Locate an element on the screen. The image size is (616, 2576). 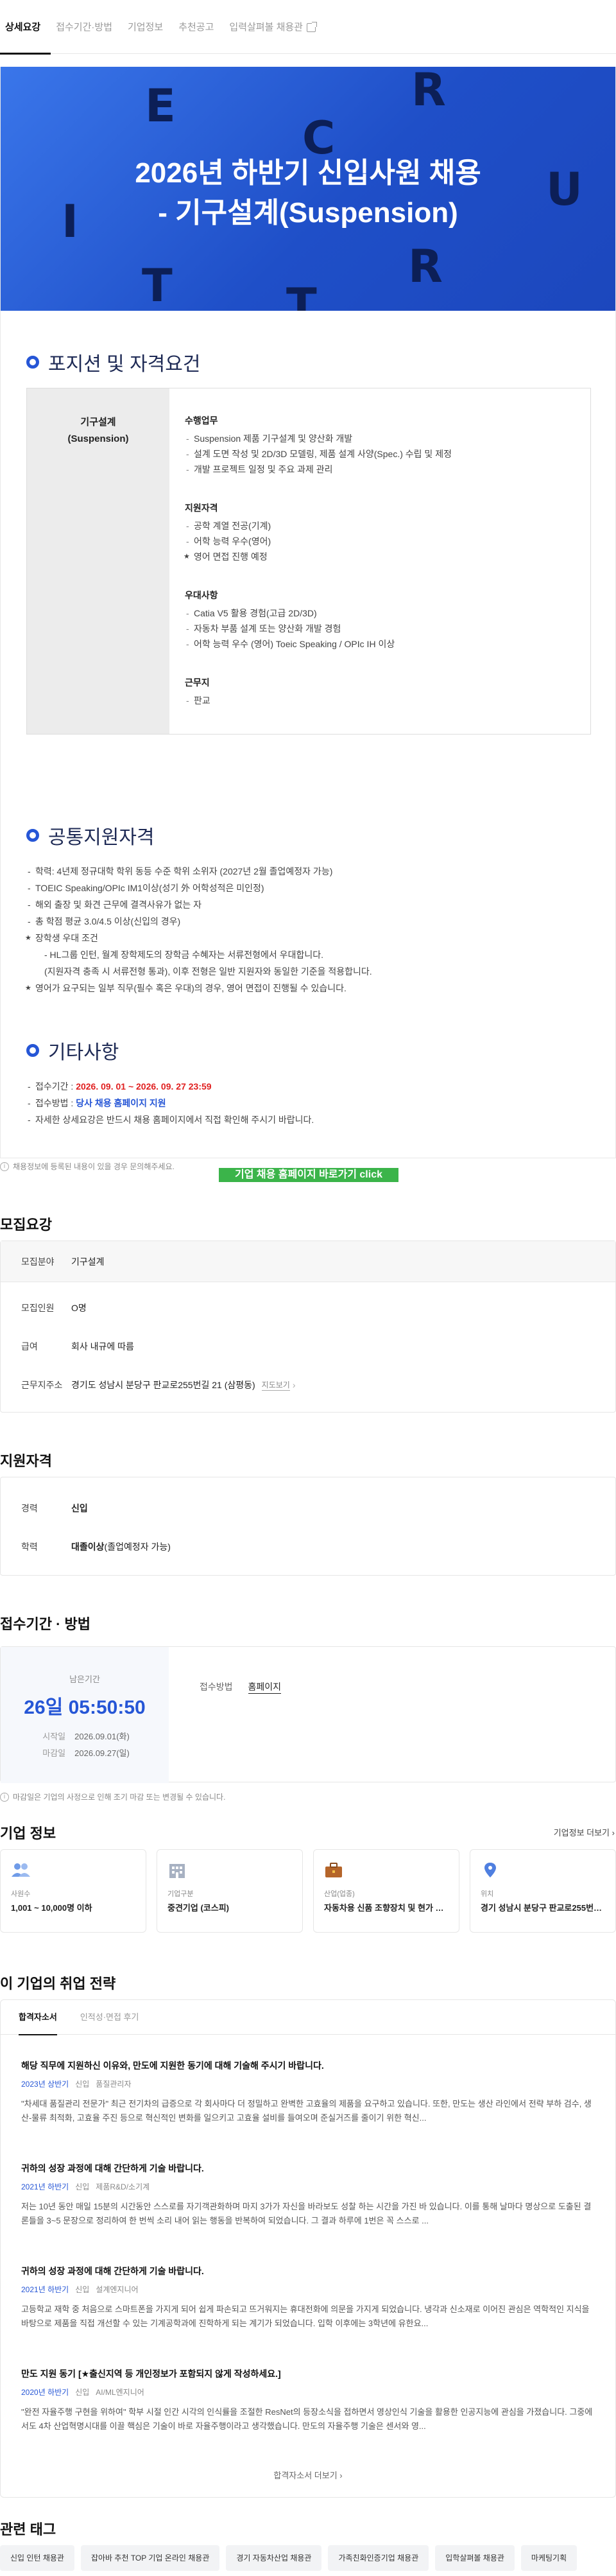
tab-detail: 상세요강 is located at coordinates (26, 27).